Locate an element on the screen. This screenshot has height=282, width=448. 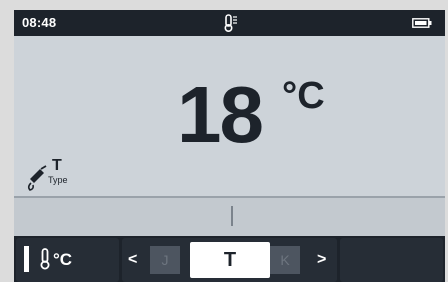
thermocouple-type-label: Type is located at coordinates (58, 180).